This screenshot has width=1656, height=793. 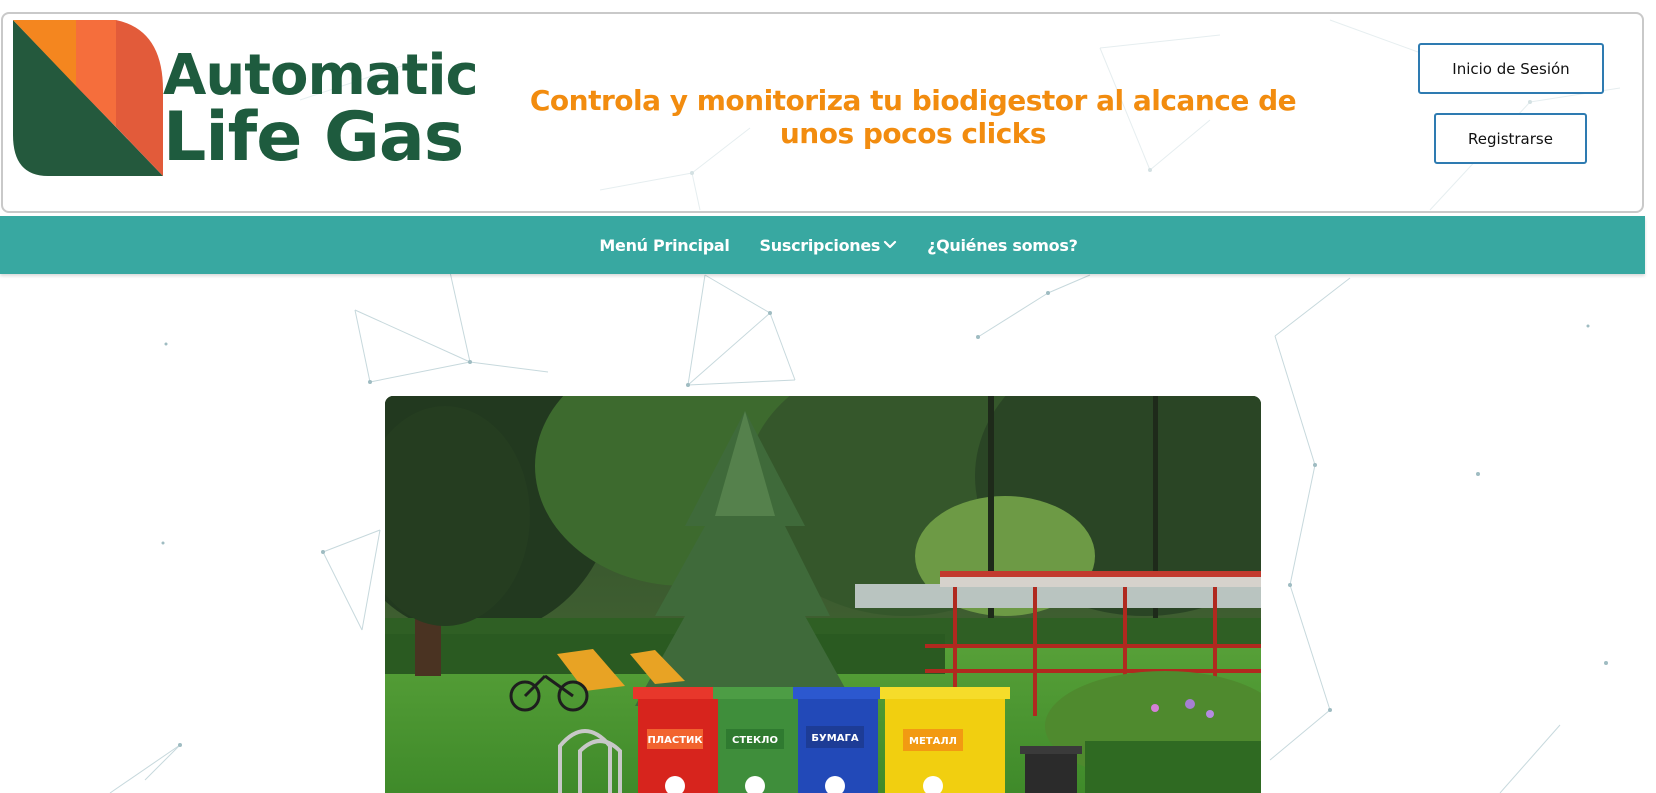 I want to click on nav-item-about-us: ¿Quiénes somos?, so click(x=1002, y=245).